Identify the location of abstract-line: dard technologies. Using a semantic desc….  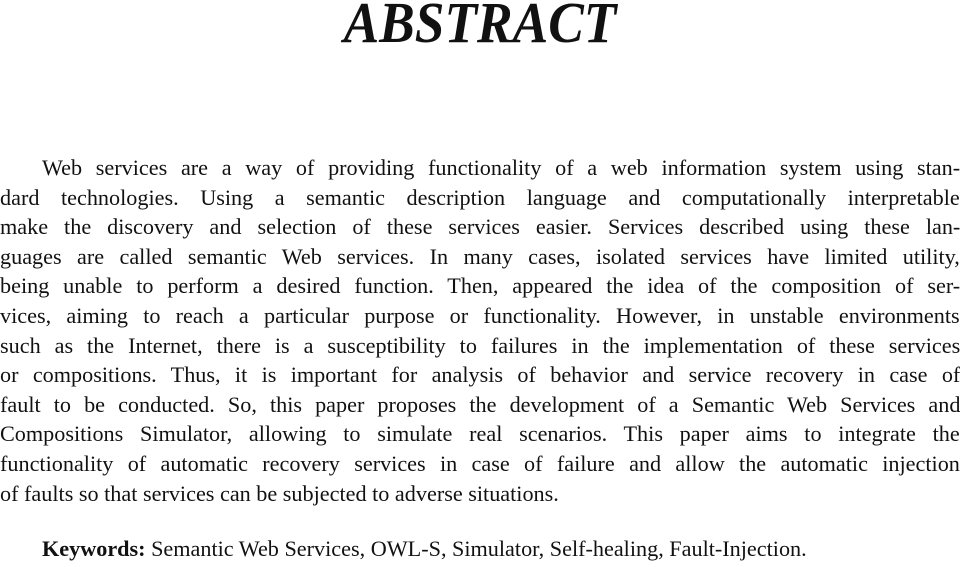
(480, 197).